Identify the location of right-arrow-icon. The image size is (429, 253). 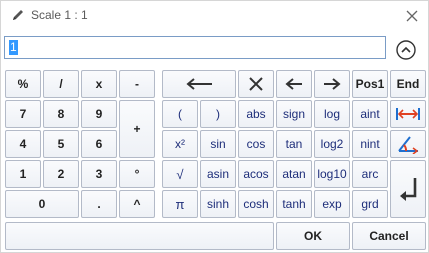
(332, 84).